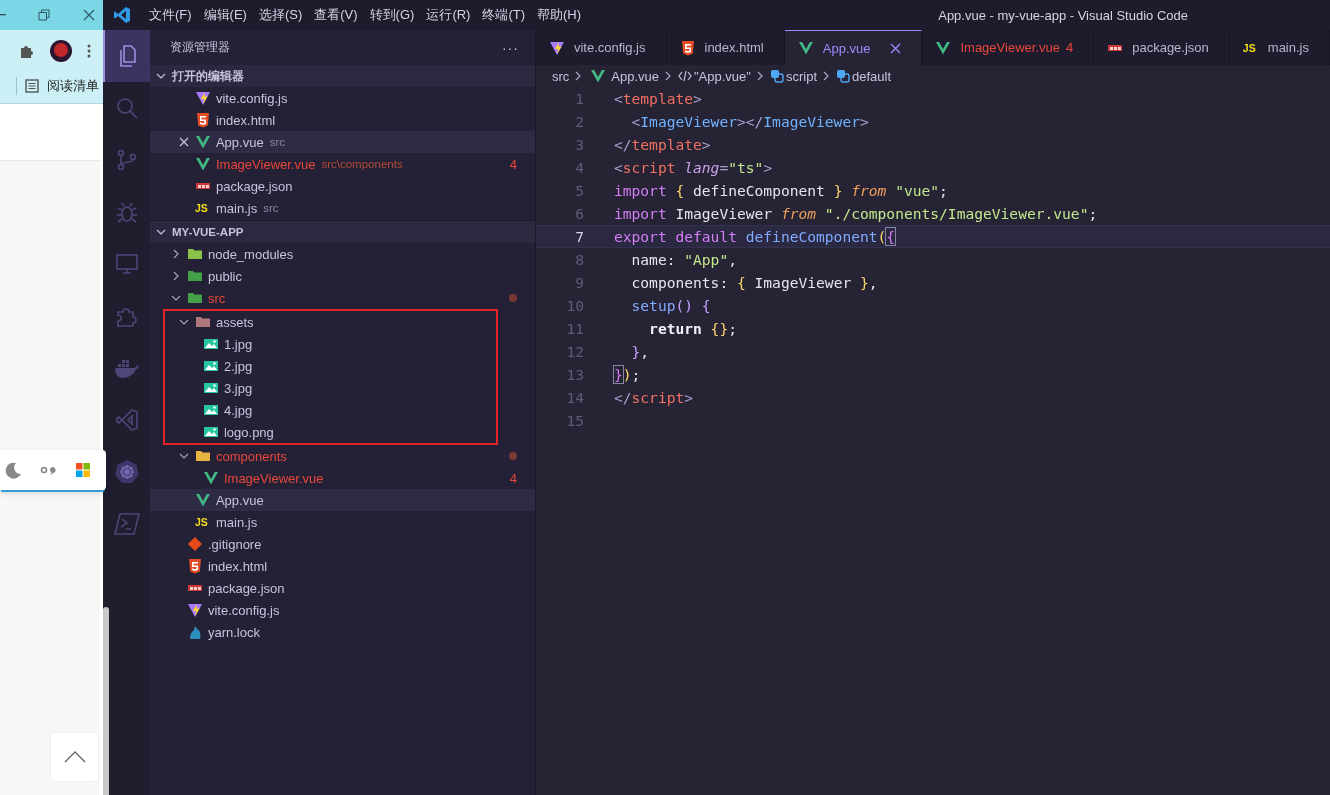 Image resolution: width=1330 pixels, height=795 pixels. I want to click on line-number: 7, so click(579, 236).